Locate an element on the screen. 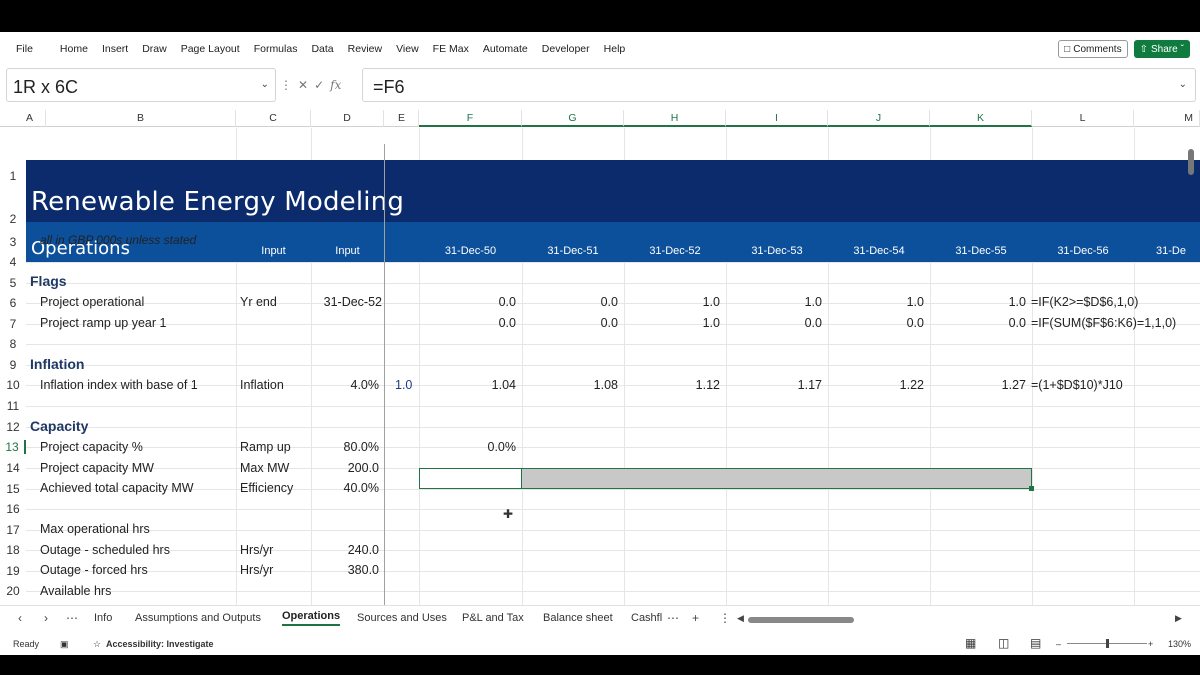 The height and width of the screenshot is (675, 1200). cell-unit: Hrs/yr is located at coordinates (256, 570).